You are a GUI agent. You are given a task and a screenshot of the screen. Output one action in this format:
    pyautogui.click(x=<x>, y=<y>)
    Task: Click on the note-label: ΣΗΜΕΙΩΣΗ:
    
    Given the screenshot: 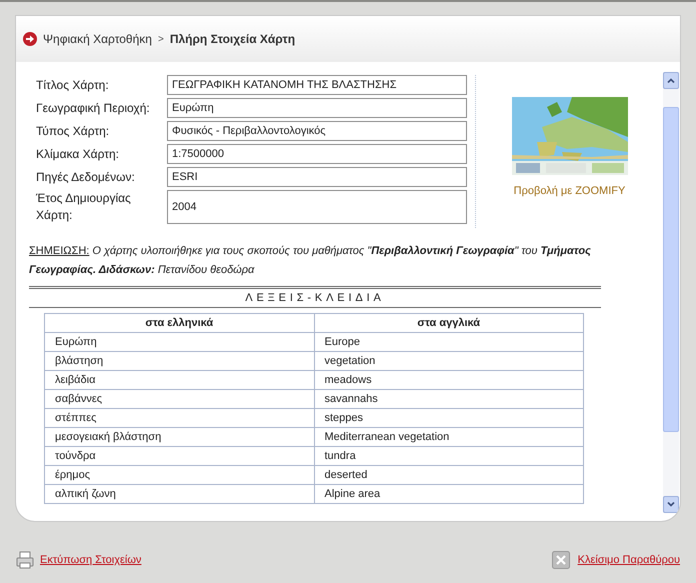 What is the action you would take?
    pyautogui.click(x=59, y=251)
    